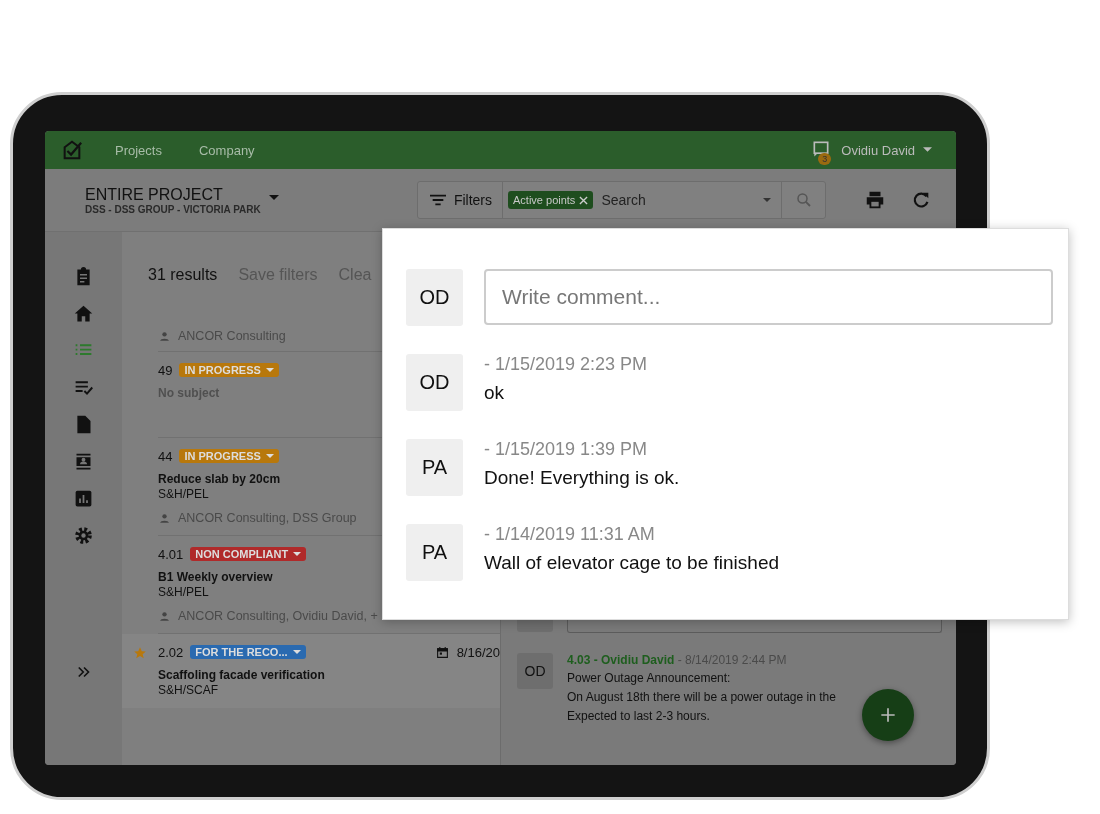  I want to click on remove-icon, so click(584, 200).